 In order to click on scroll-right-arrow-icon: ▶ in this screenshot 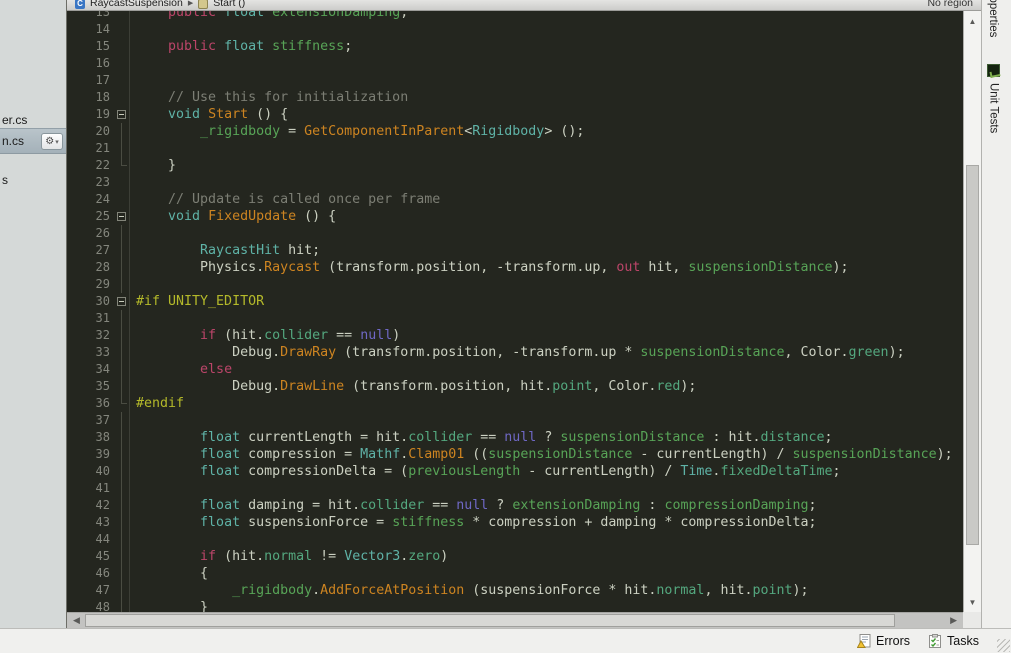, I will do `click(953, 620)`.